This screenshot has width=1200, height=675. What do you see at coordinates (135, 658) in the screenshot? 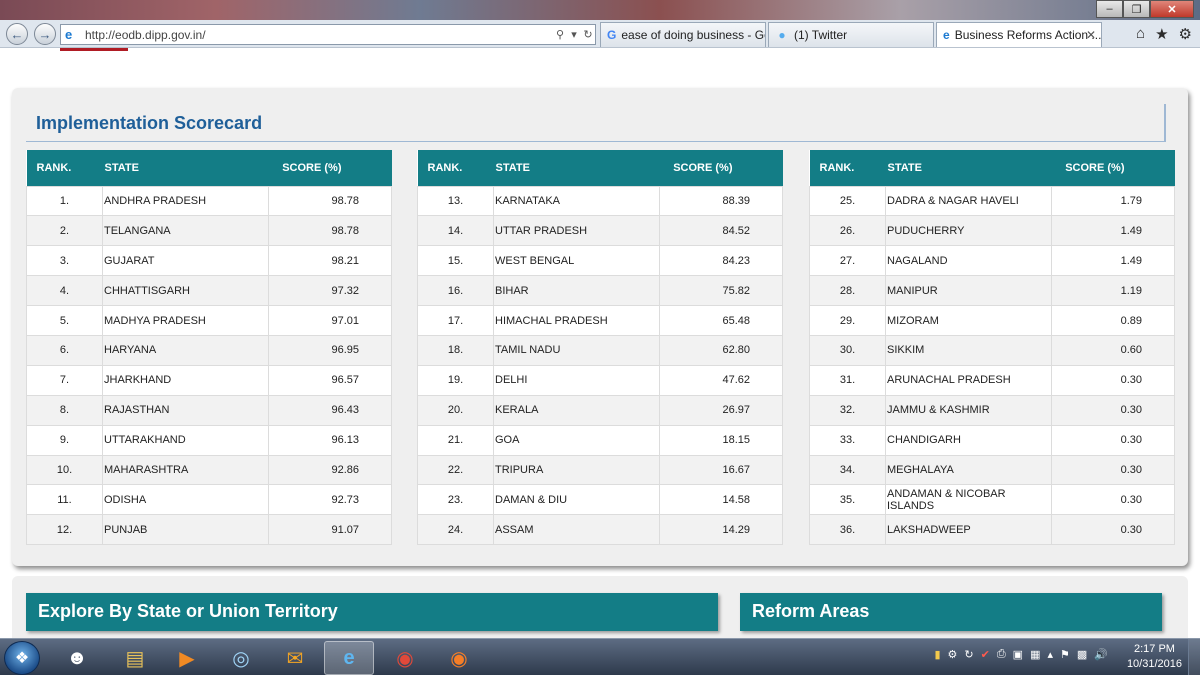
I see `taskbar-app-explorer: ▤` at bounding box center [135, 658].